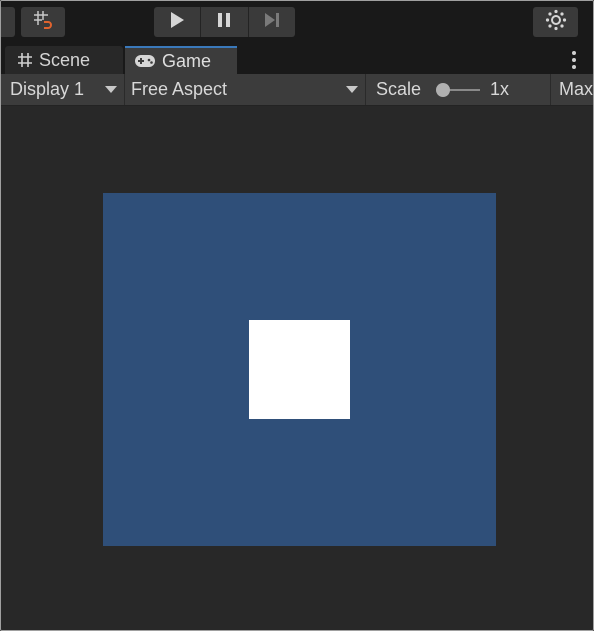 The width and height of the screenshot is (594, 631). Describe the element at coordinates (574, 60) in the screenshot. I see `more-options-icon` at that location.